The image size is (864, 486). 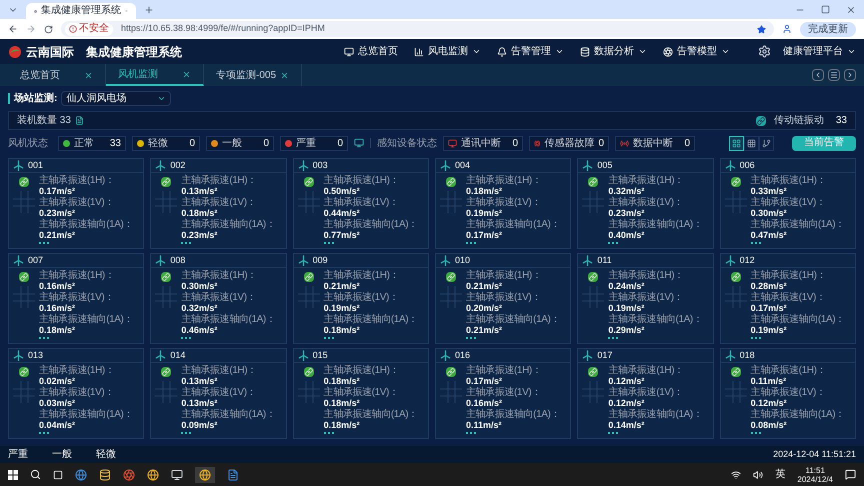 What do you see at coordinates (240, 143) in the screenshot?
I see `status-filter: 一般 0` at bounding box center [240, 143].